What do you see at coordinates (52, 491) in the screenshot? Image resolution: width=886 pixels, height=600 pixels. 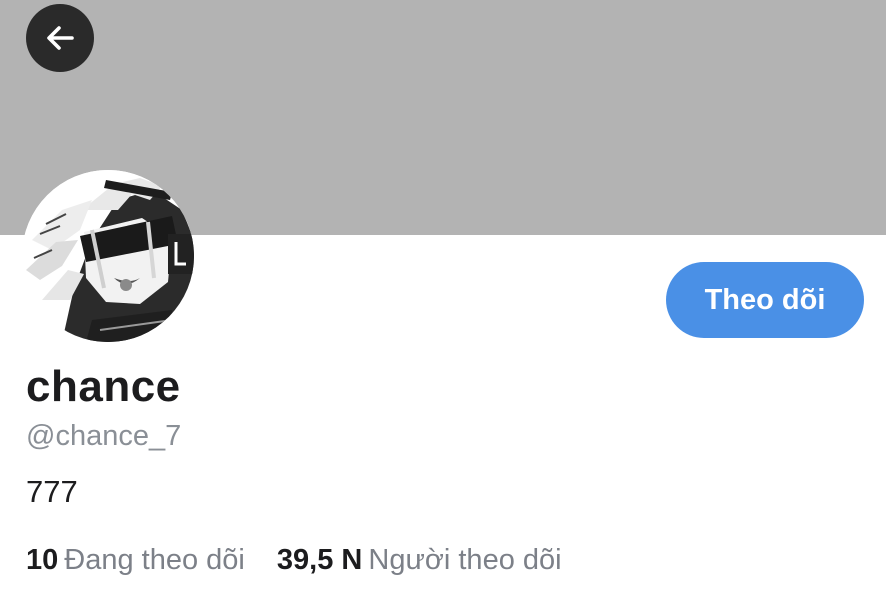 I see `profile-bio: 777` at bounding box center [52, 491].